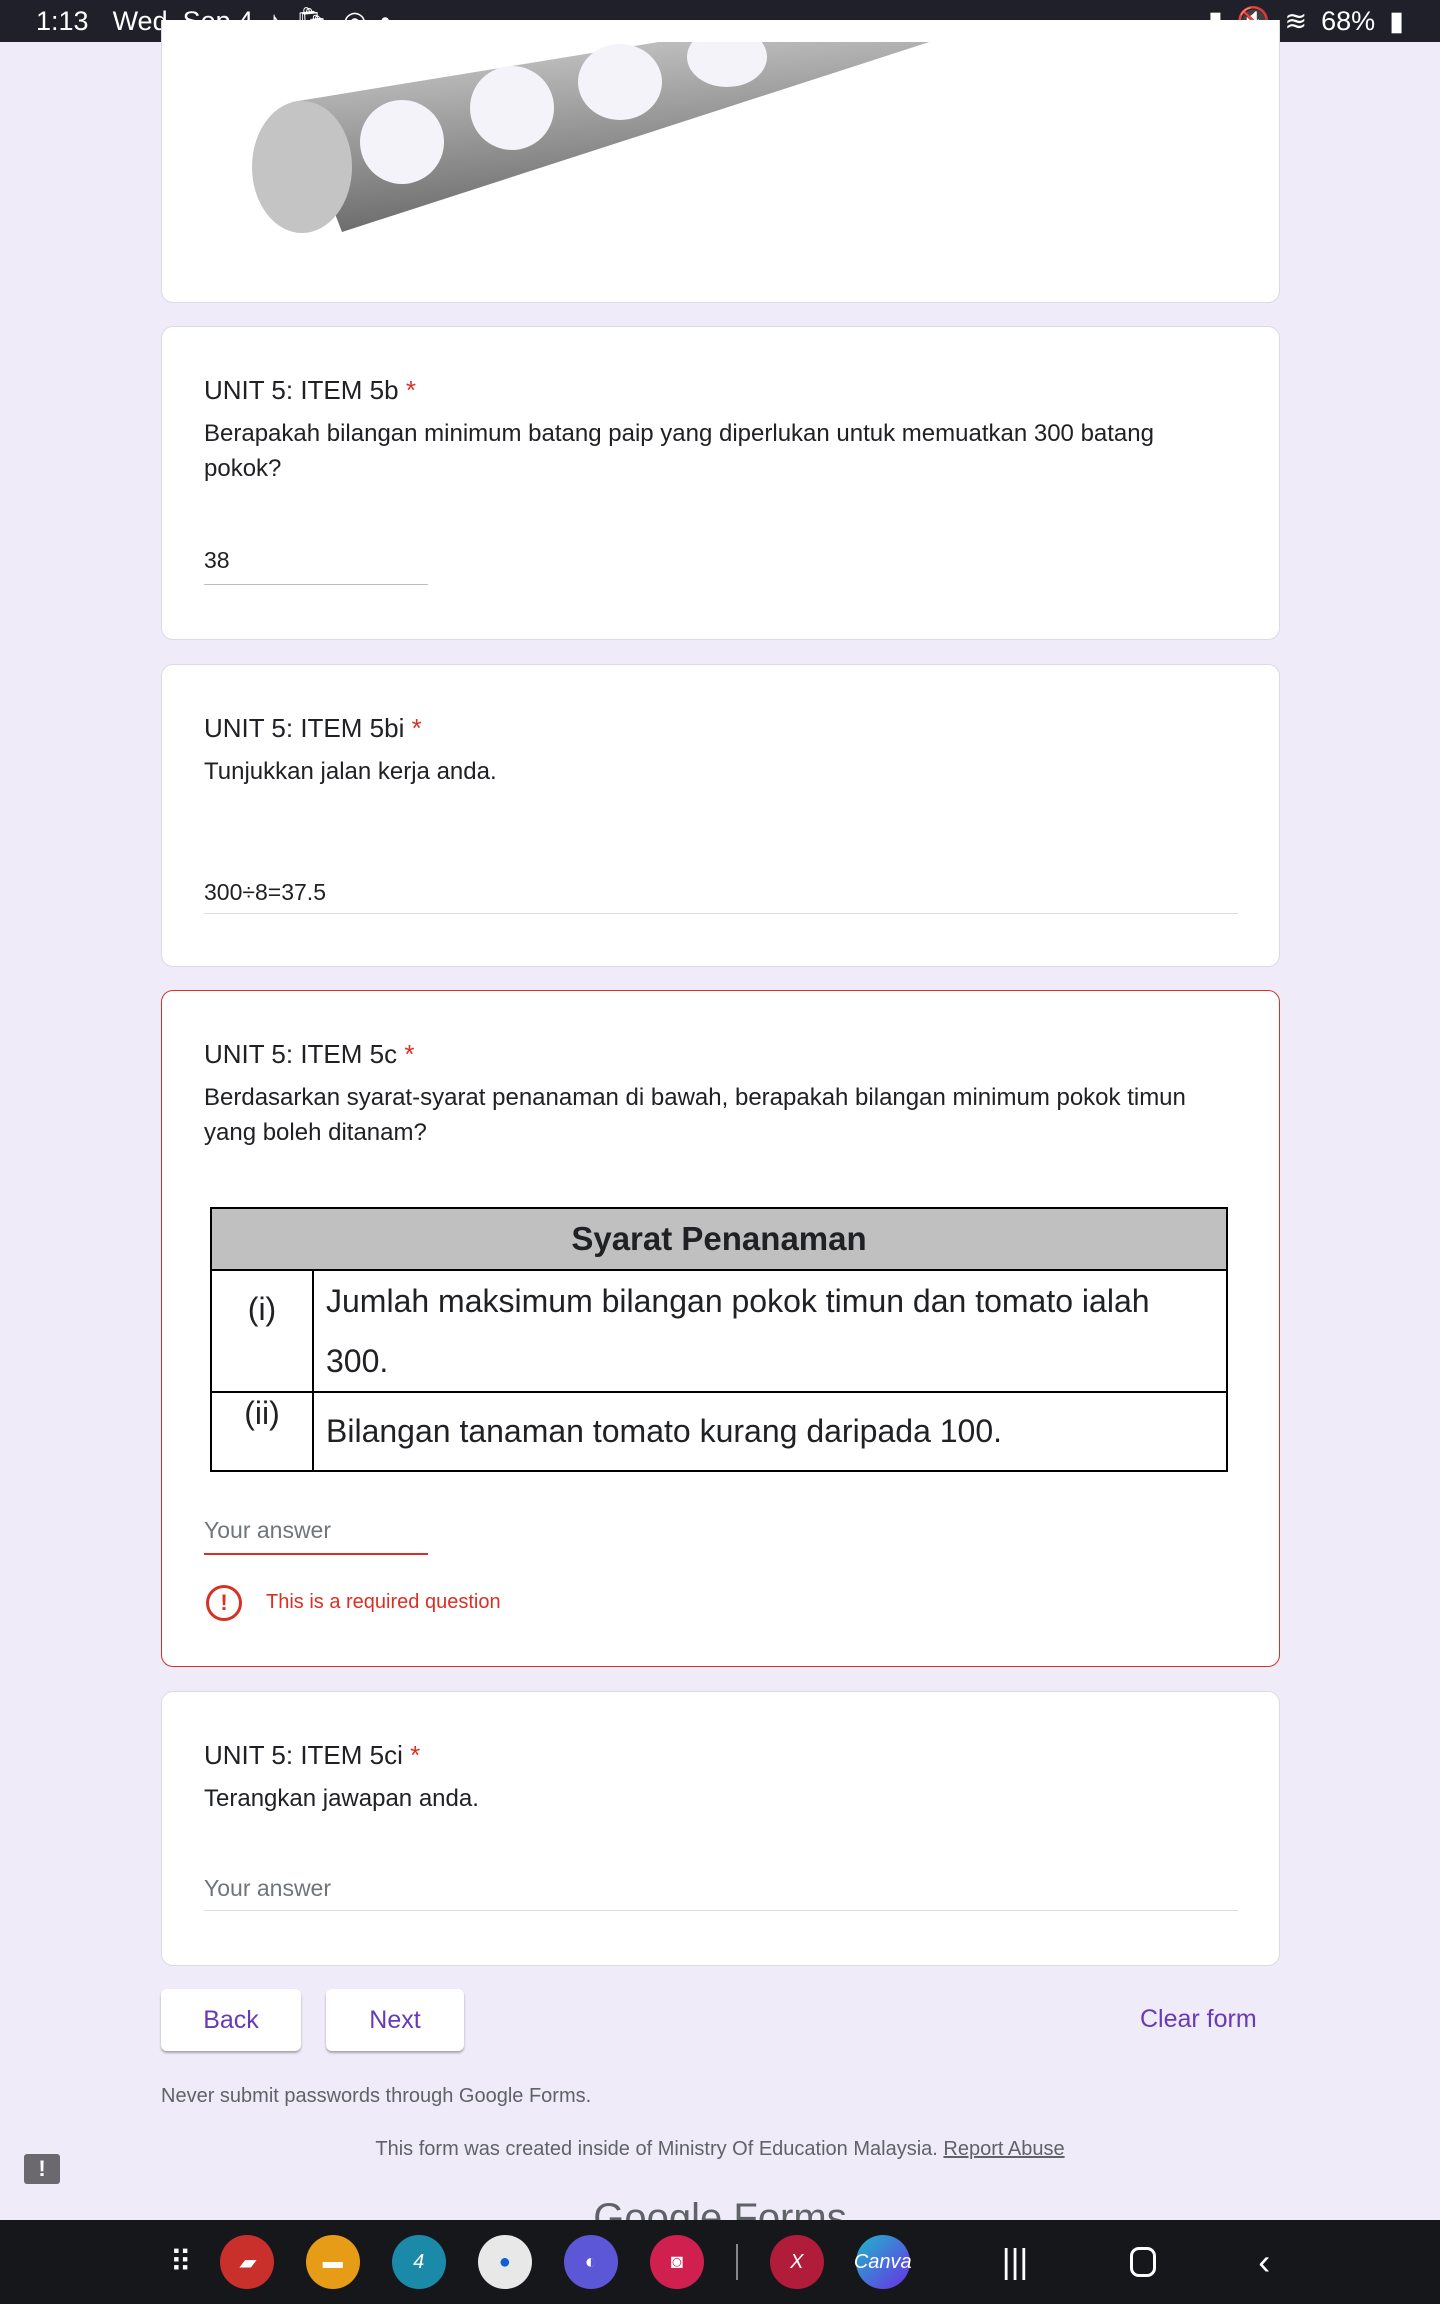 The height and width of the screenshot is (2304, 1440). What do you see at coordinates (332, 2262) in the screenshot?
I see `files-app-icon: ▬` at bounding box center [332, 2262].